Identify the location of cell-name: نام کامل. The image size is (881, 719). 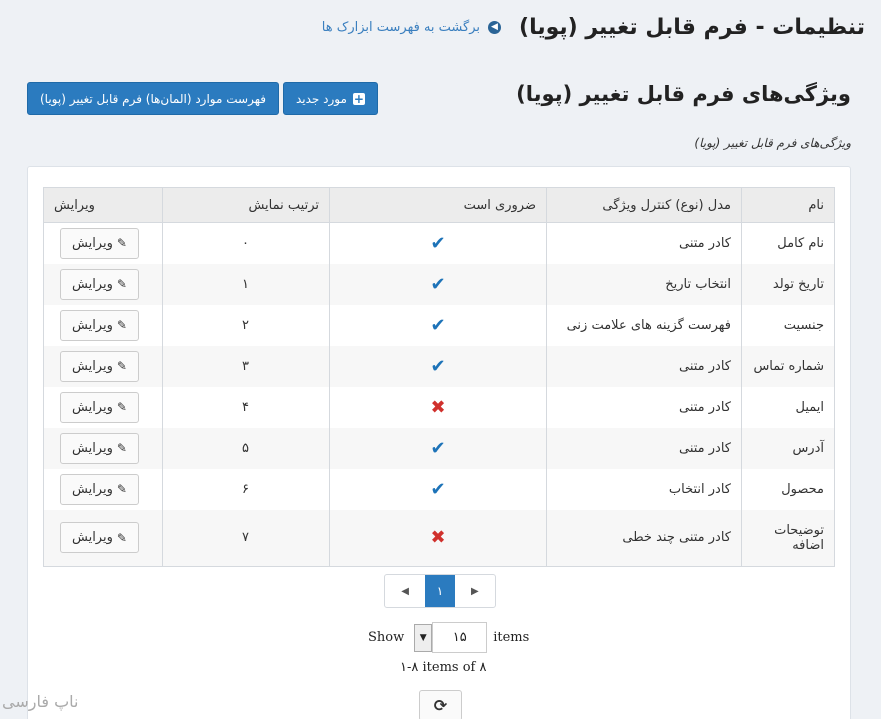
(788, 243).